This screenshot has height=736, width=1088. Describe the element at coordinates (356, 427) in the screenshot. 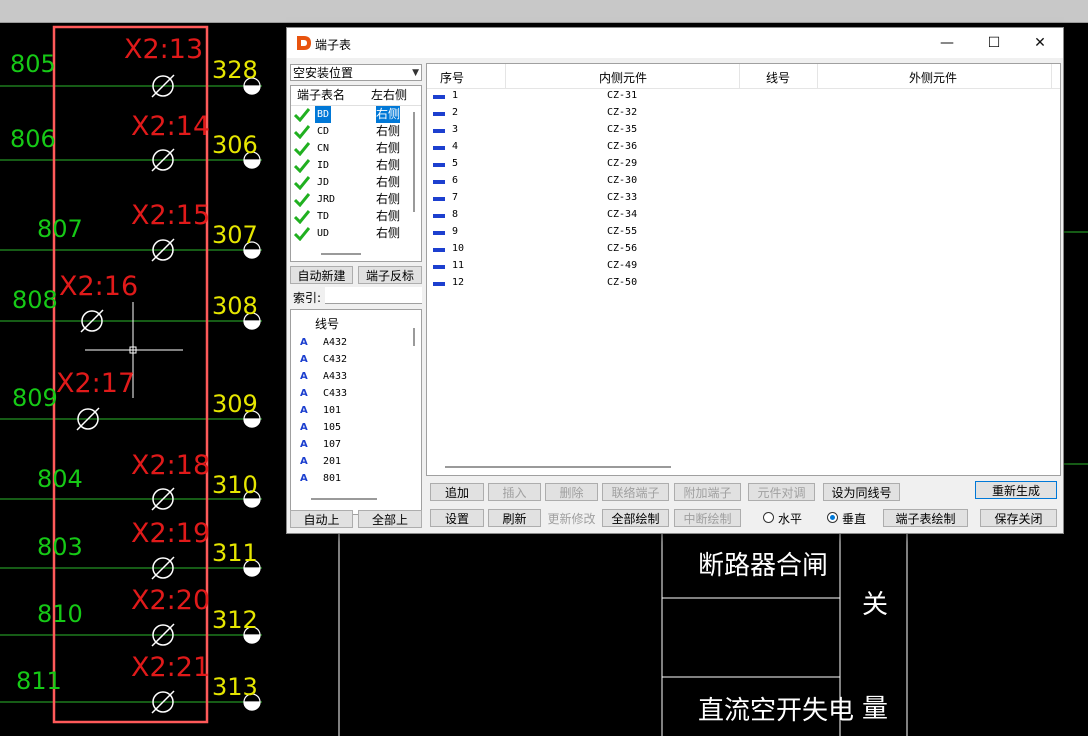

I see `wire-list-item: A 105` at that location.